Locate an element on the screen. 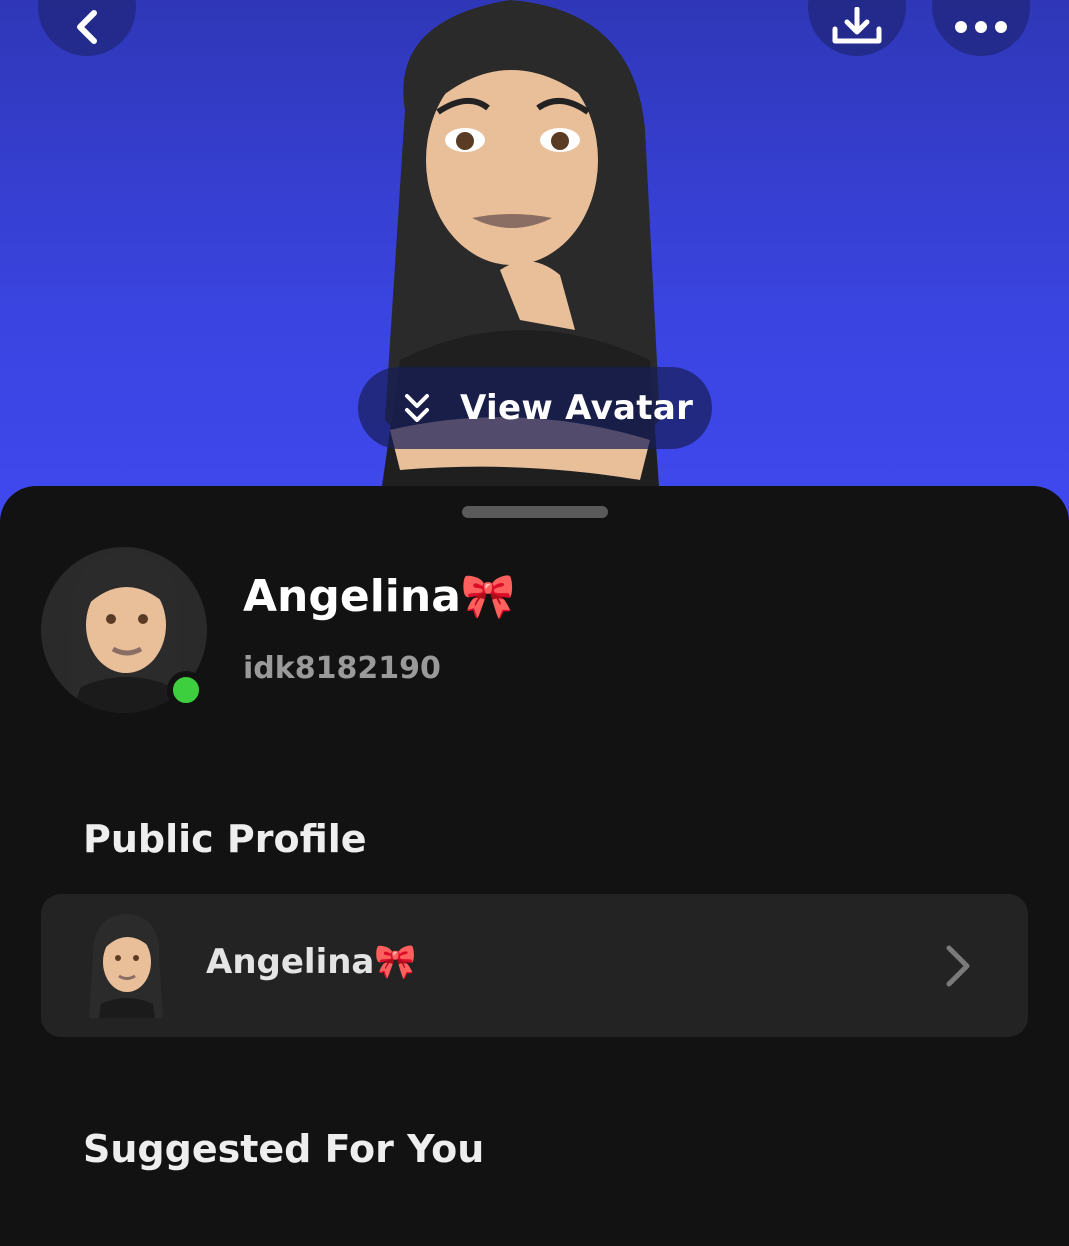  double-chevron-down-icon is located at coordinates (417, 408).